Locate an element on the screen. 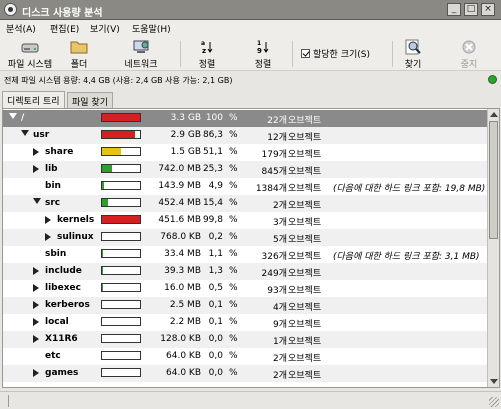 Image resolution: width=501 pixels, height=409 pixels. object-count: 845개 is located at coordinates (274, 172).